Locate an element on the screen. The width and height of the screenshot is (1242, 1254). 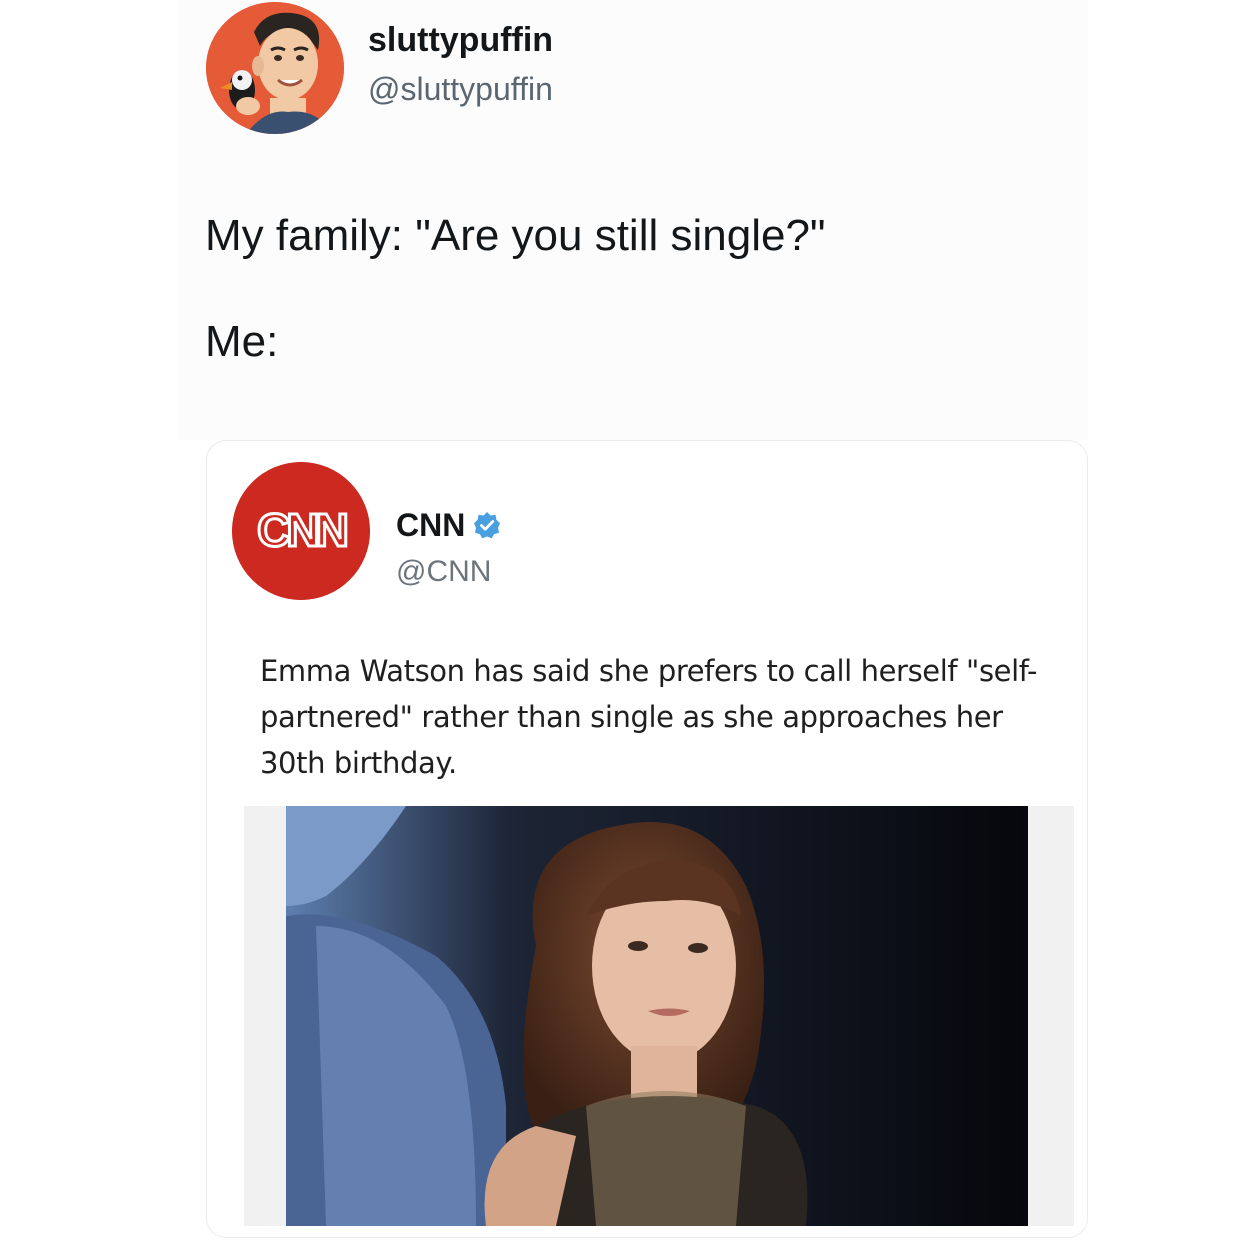
quoted-display-name: CNN is located at coordinates (448, 525).